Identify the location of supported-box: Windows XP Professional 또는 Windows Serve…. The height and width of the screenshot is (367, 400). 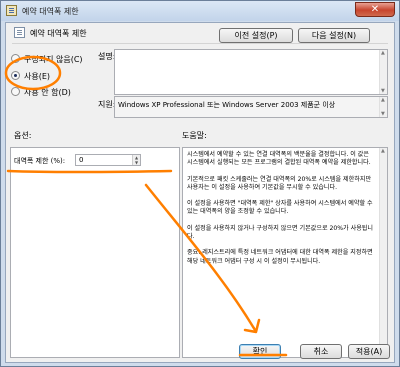
(251, 107).